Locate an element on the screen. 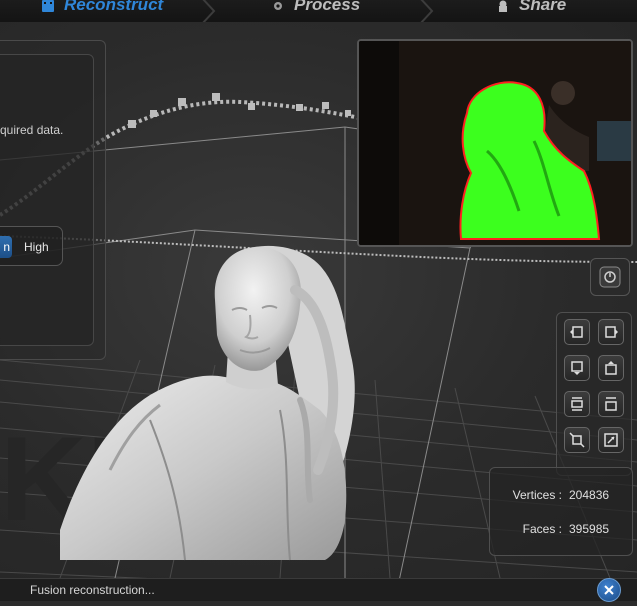  settings-panel-inner is located at coordinates (47, 200).